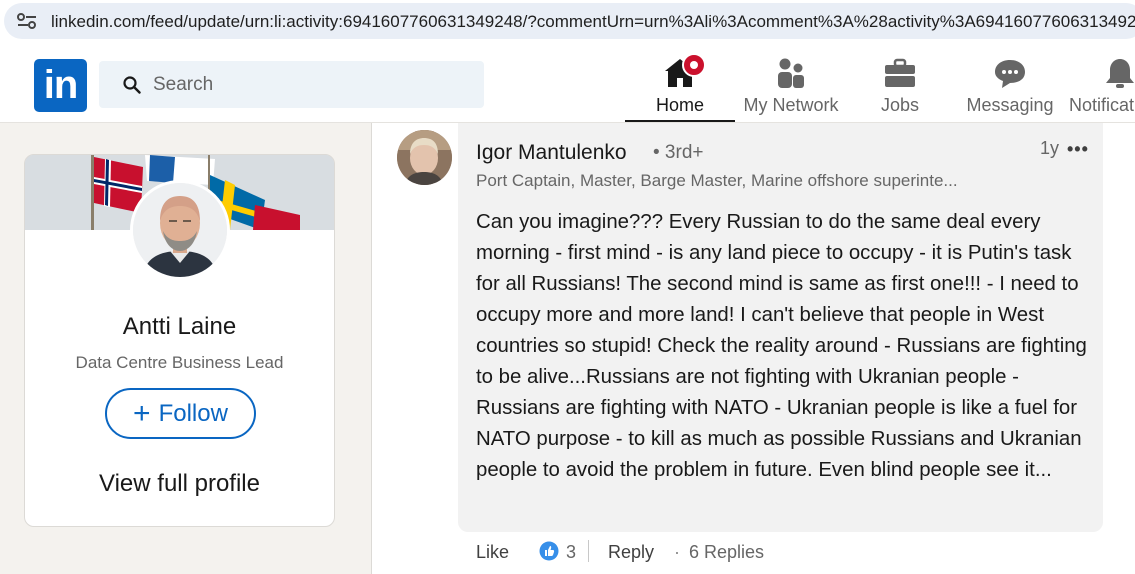 The image size is (1135, 574). I want to click on search-box, so click(291, 84).